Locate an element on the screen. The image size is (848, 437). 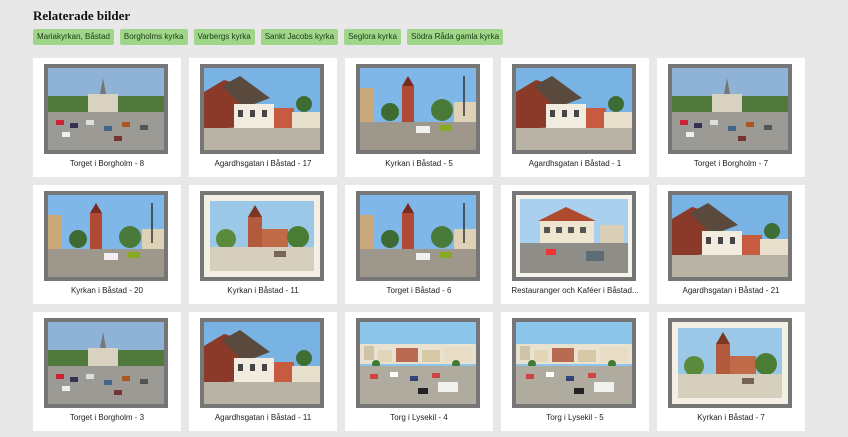
image-card: Torg i Lysekil - 4 is located at coordinates (419, 371).